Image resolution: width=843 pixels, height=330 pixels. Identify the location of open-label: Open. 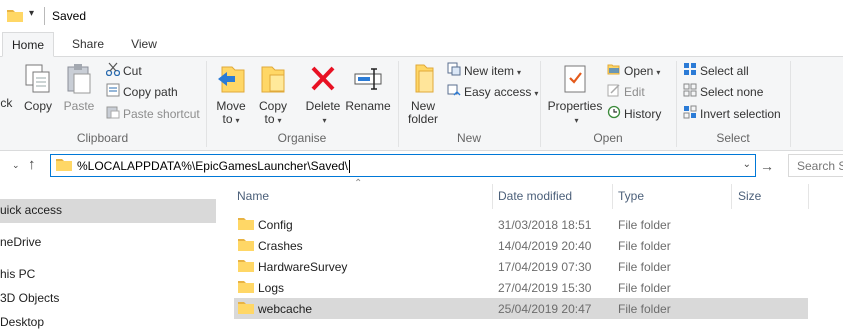
(639, 71).